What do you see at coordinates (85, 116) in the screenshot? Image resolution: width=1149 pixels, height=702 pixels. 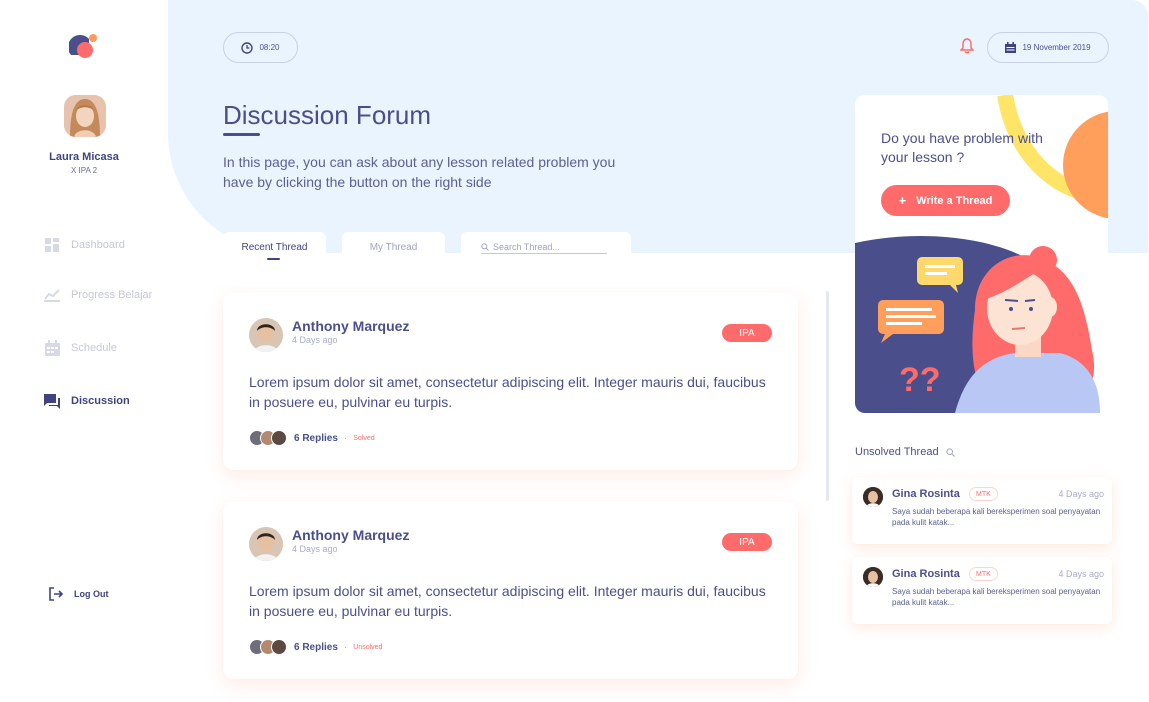 I see `user-avatar` at bounding box center [85, 116].